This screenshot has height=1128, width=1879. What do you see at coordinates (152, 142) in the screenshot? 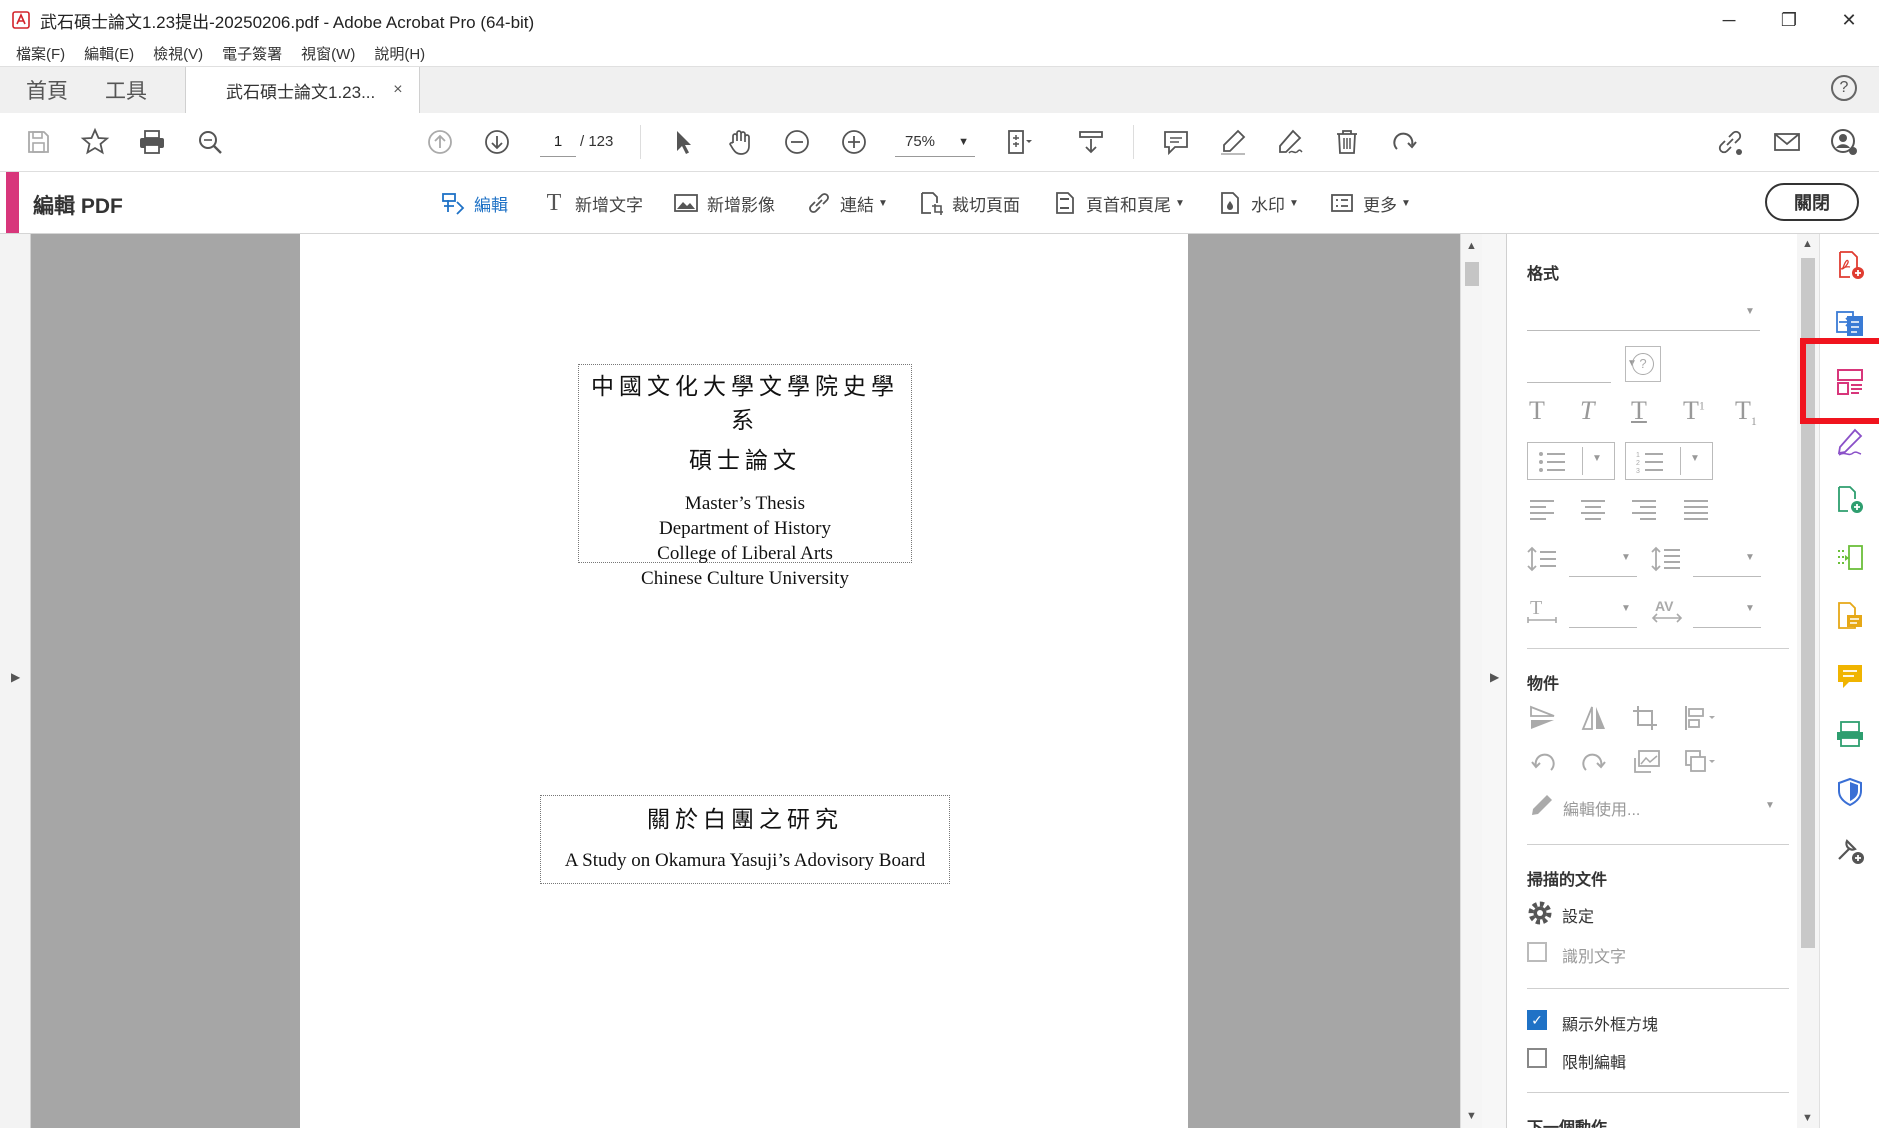
I see `print-icon` at bounding box center [152, 142].